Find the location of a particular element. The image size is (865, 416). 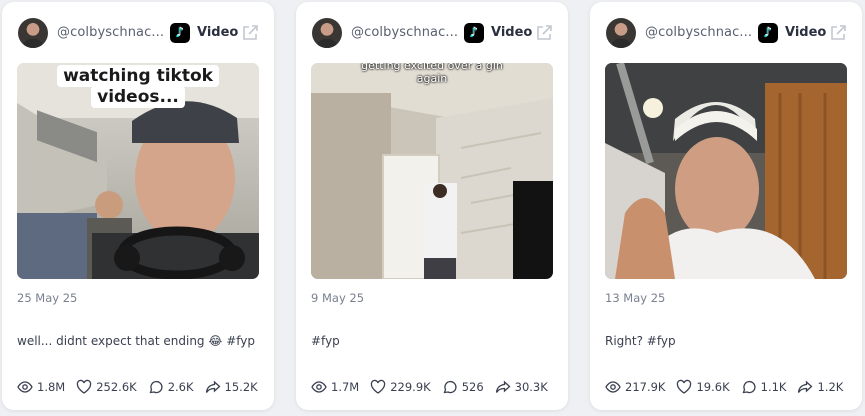

video-thumbnail: getting excited over a gin again is located at coordinates (432, 171).